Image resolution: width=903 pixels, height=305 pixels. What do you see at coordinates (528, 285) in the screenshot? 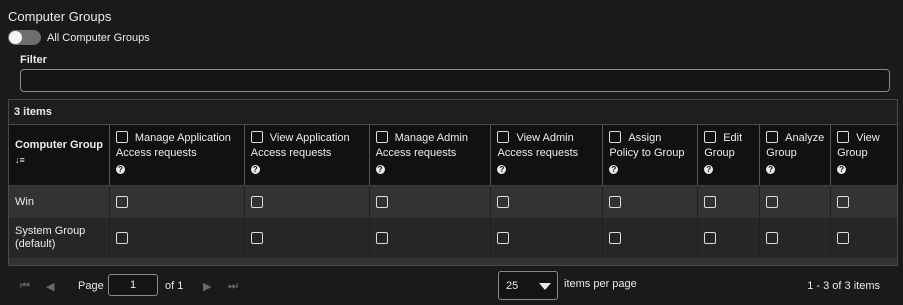
I see `items-per-page-select: 25` at bounding box center [528, 285].